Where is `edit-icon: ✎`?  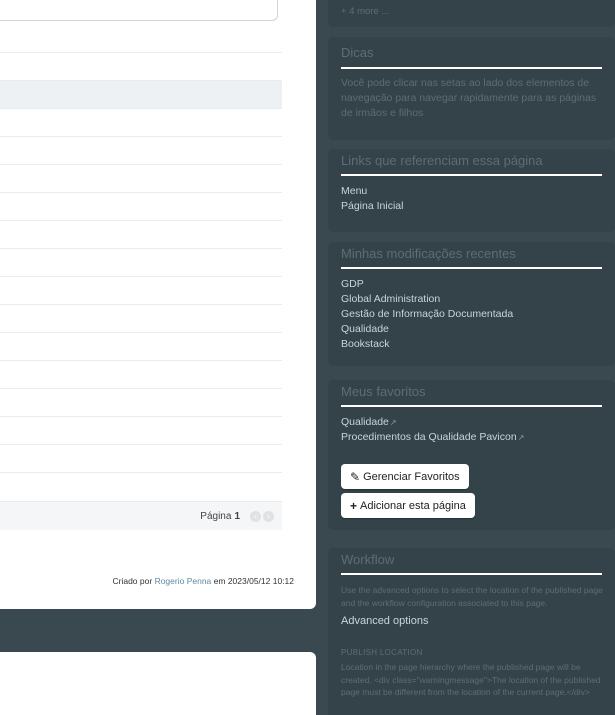
edit-icon: ✎ is located at coordinates (355, 476).